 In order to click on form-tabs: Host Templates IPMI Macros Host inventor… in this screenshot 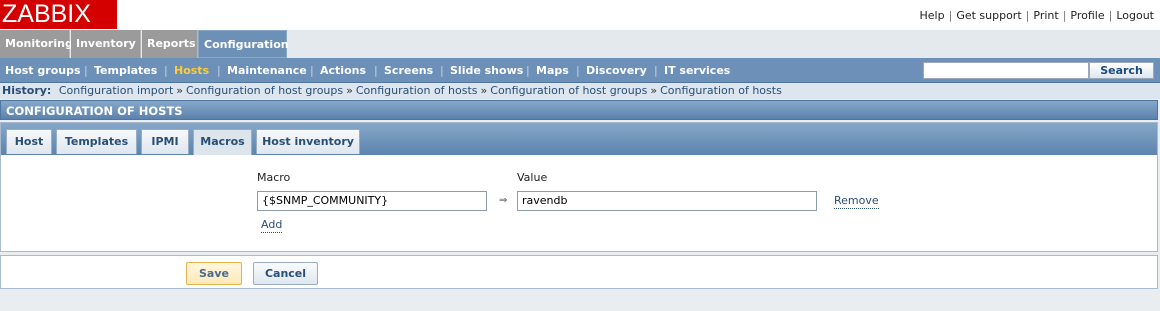, I will do `click(579, 139)`.